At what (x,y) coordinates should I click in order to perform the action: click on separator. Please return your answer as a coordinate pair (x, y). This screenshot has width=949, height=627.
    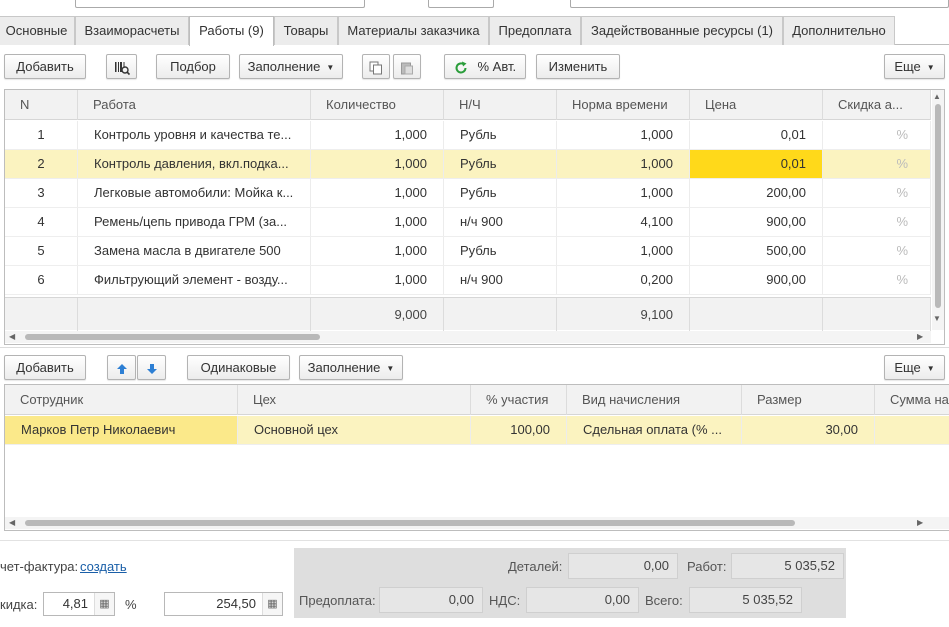
    Looking at the image, I should click on (474, 540).